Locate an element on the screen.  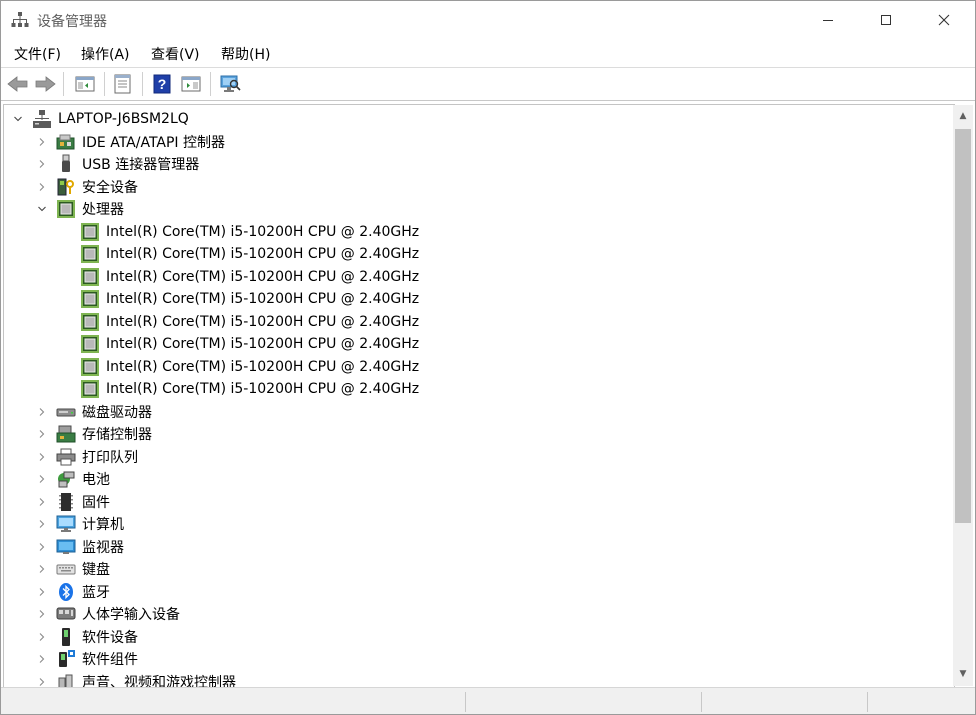
scan-hardware-icon is located at coordinates (230, 83).